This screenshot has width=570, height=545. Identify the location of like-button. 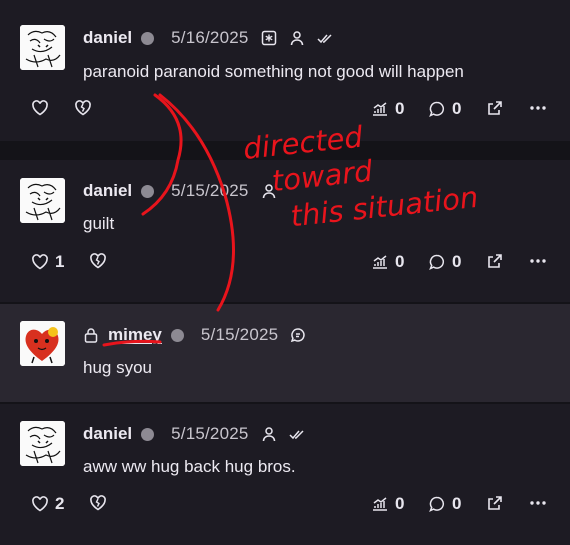
(43, 108).